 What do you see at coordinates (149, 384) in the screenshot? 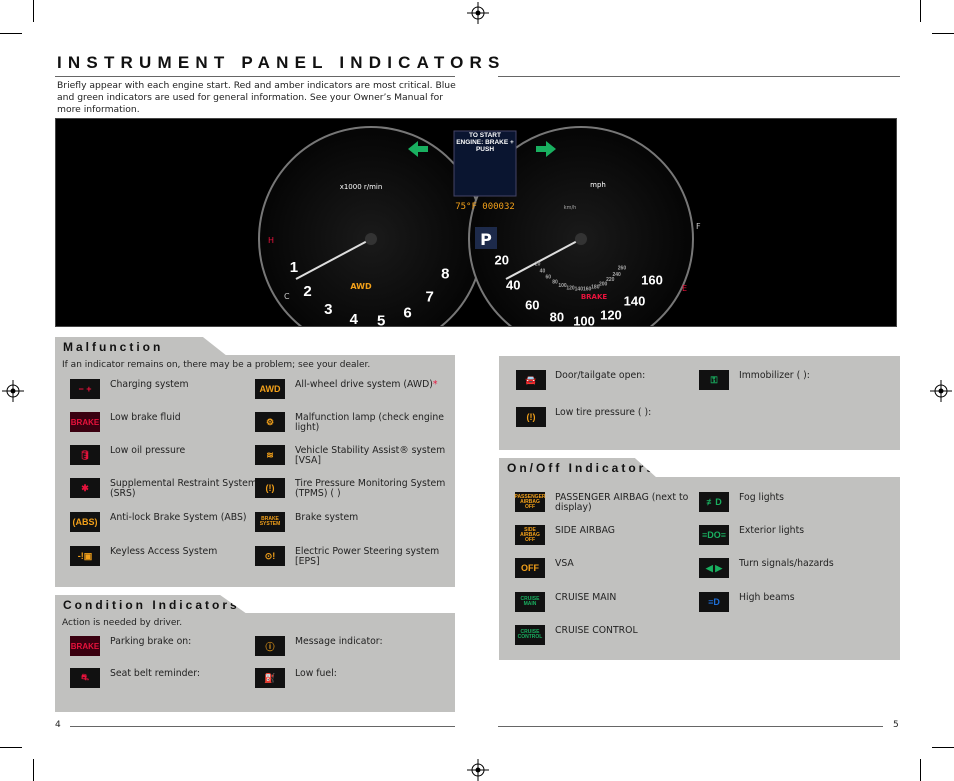
I see `indicator-label-text: Charging system` at bounding box center [149, 384].